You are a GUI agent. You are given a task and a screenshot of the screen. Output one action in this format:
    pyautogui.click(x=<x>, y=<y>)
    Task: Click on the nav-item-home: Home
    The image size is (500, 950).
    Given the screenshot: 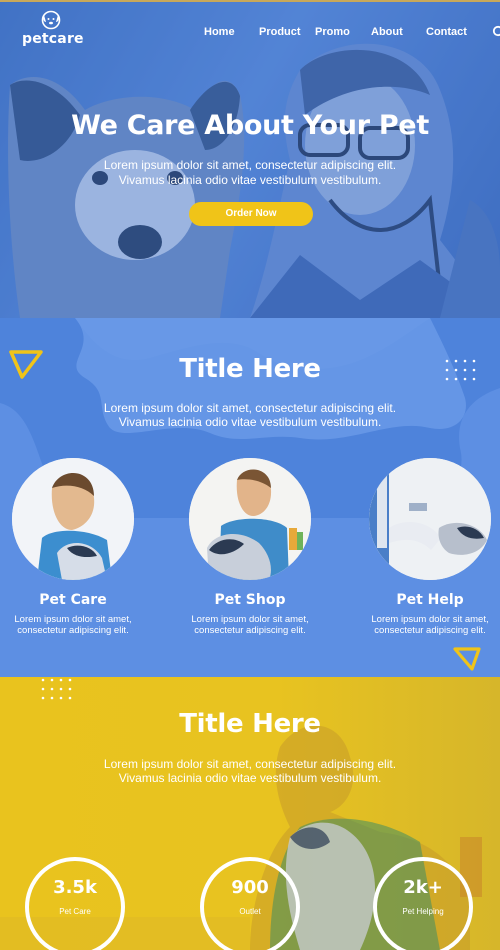 What is the action you would take?
    pyautogui.click(x=219, y=32)
    